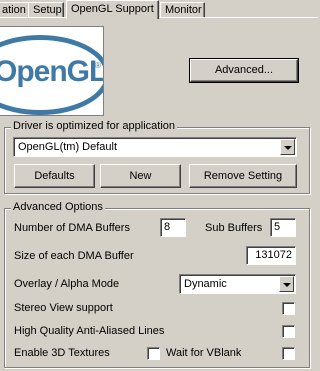  I want to click on 3d-textures-checkbox, so click(153, 353).